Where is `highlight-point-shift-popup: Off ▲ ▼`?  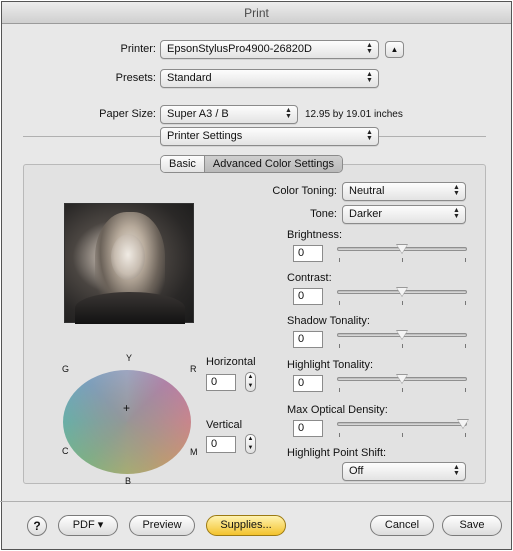
highlight-point-shift-popup: Off ▲ ▼ is located at coordinates (404, 471).